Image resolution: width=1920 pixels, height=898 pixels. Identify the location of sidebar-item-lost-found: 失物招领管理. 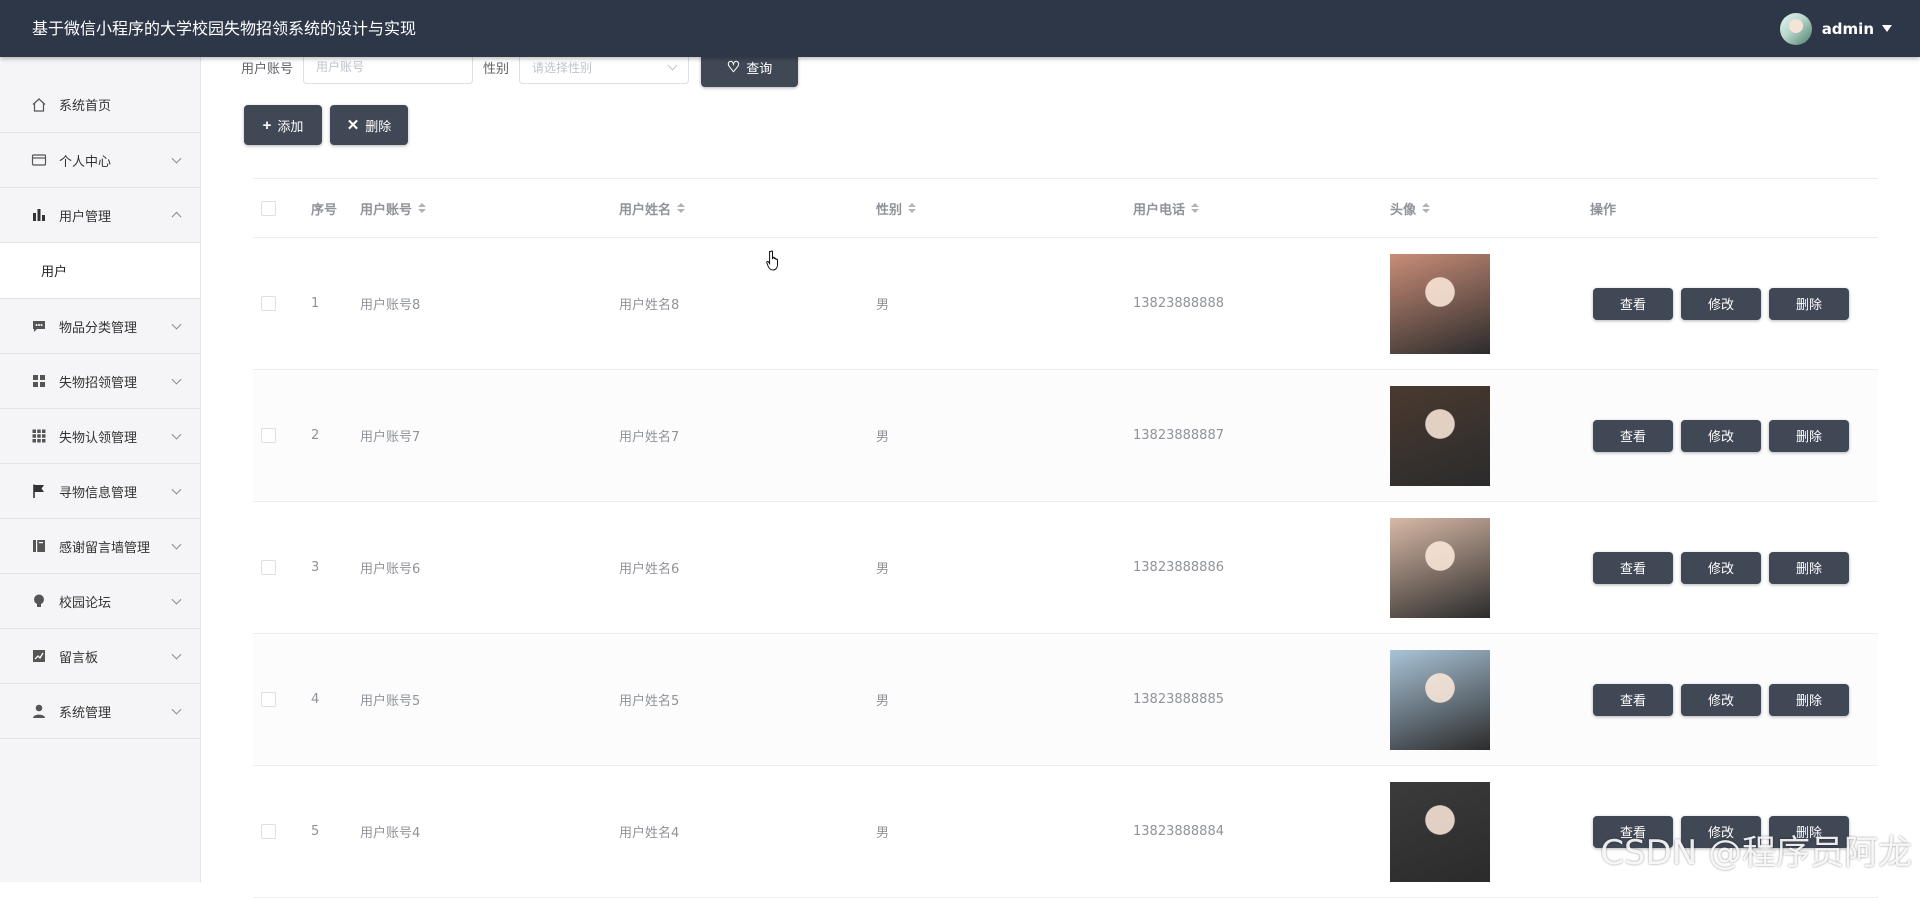
(100, 381).